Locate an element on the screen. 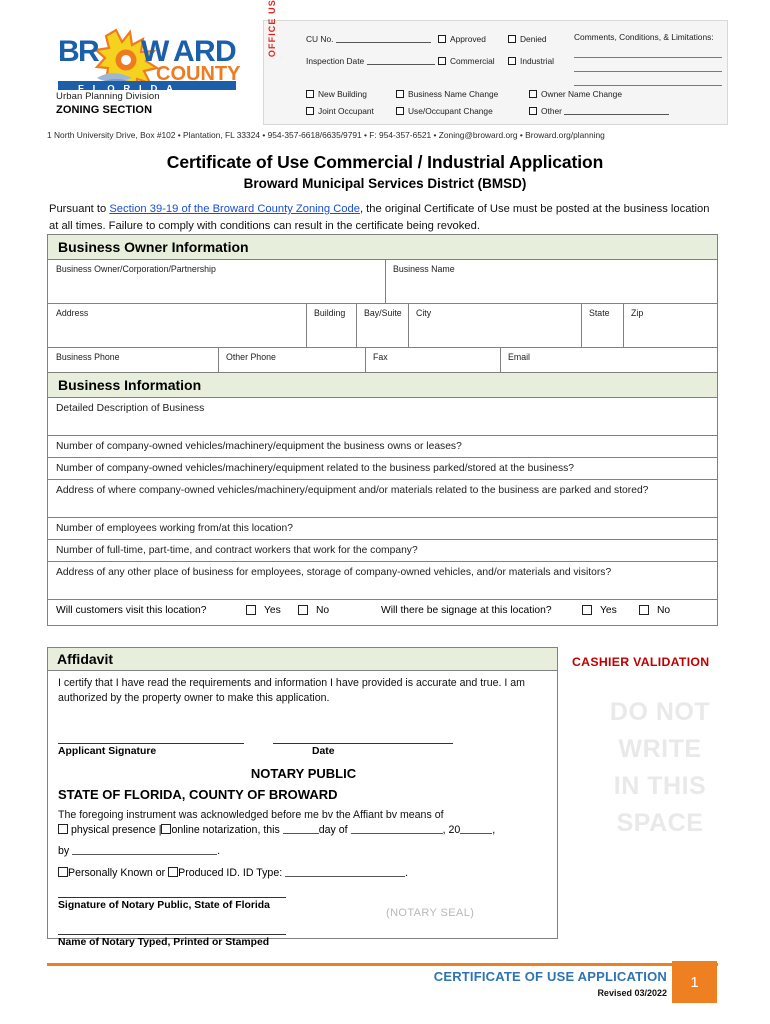  inspection-date-input-line is located at coordinates (400, 60).